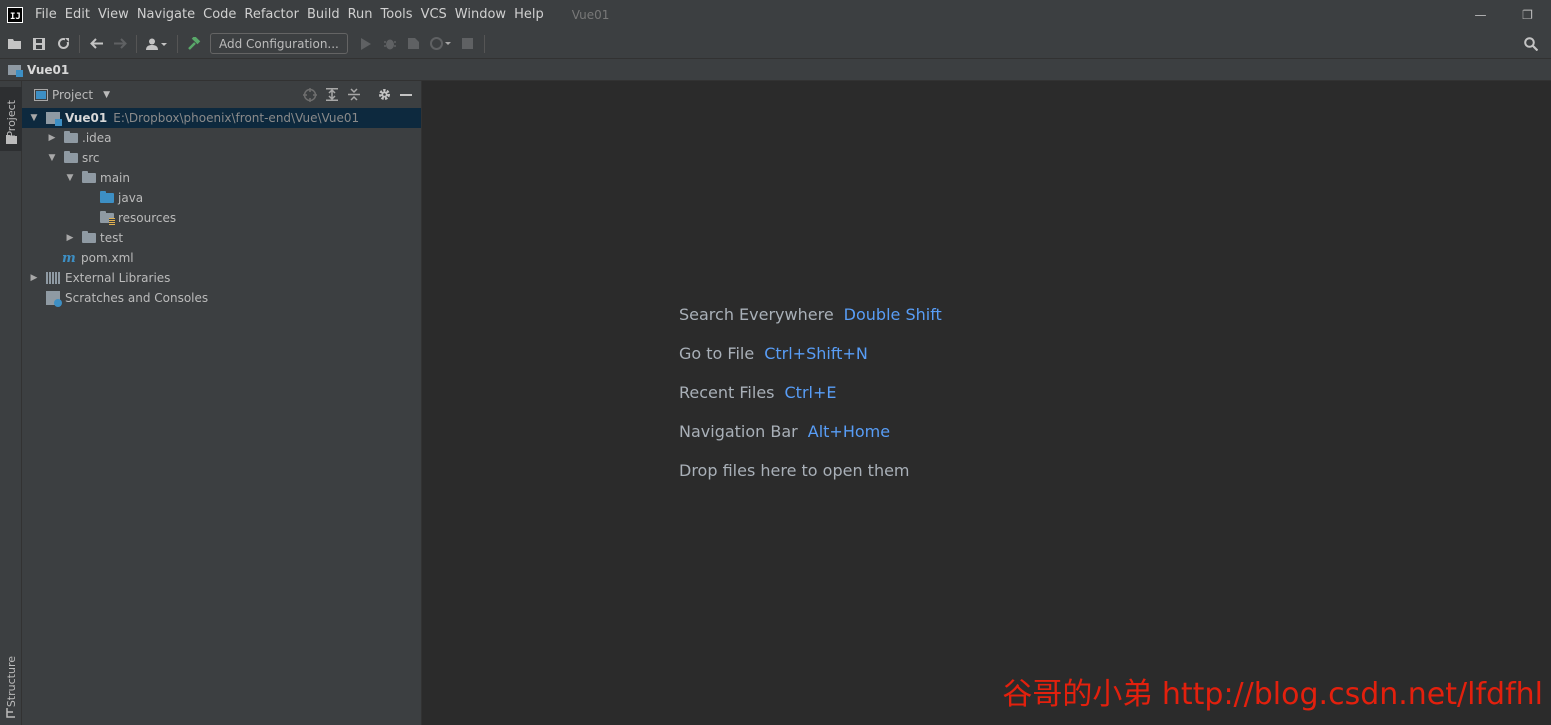 The height and width of the screenshot is (725, 1551). I want to click on tree-node-label: src, so click(91, 158).